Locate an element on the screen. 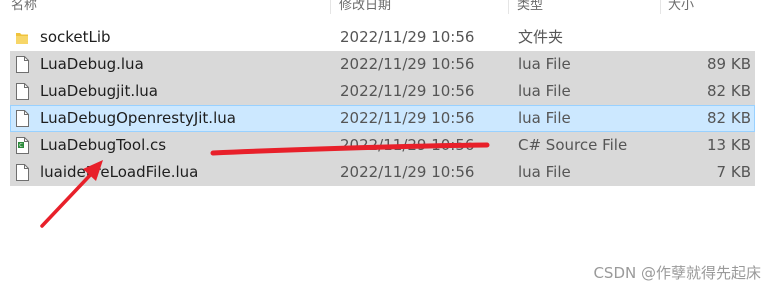 The image size is (777, 293). file-type: 文件夹 is located at coordinates (541, 37).